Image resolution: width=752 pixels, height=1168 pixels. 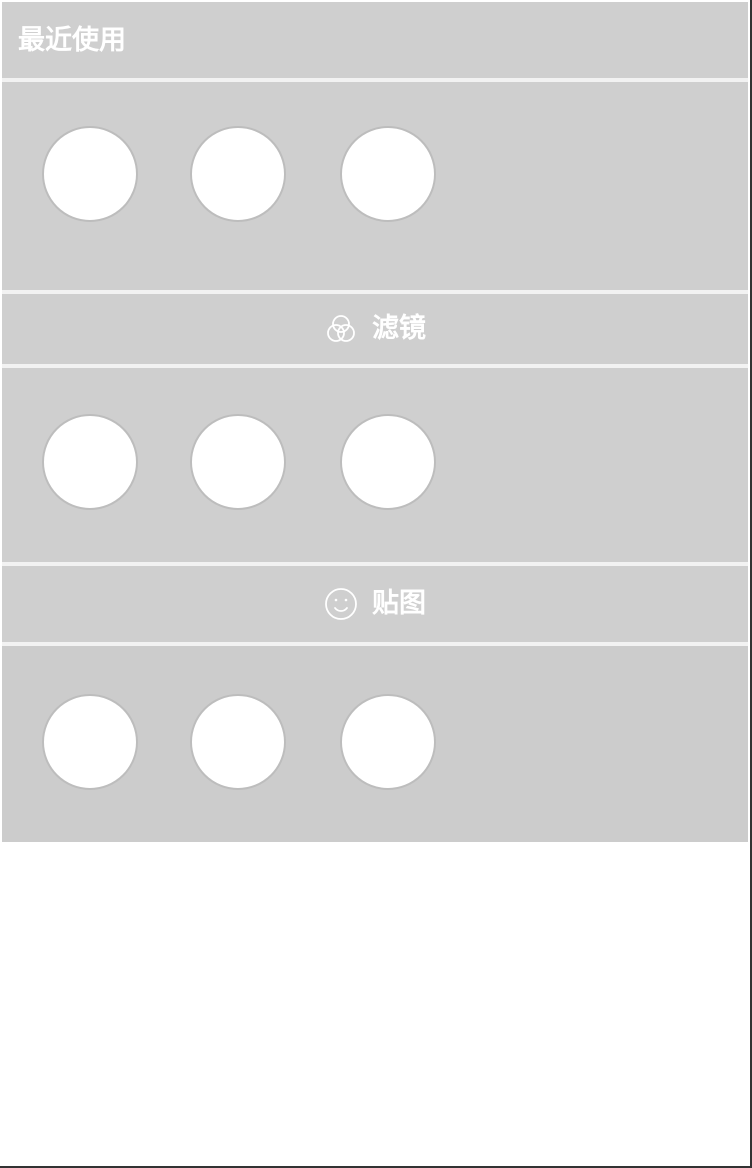 I want to click on filter-icon, so click(x=341, y=329).